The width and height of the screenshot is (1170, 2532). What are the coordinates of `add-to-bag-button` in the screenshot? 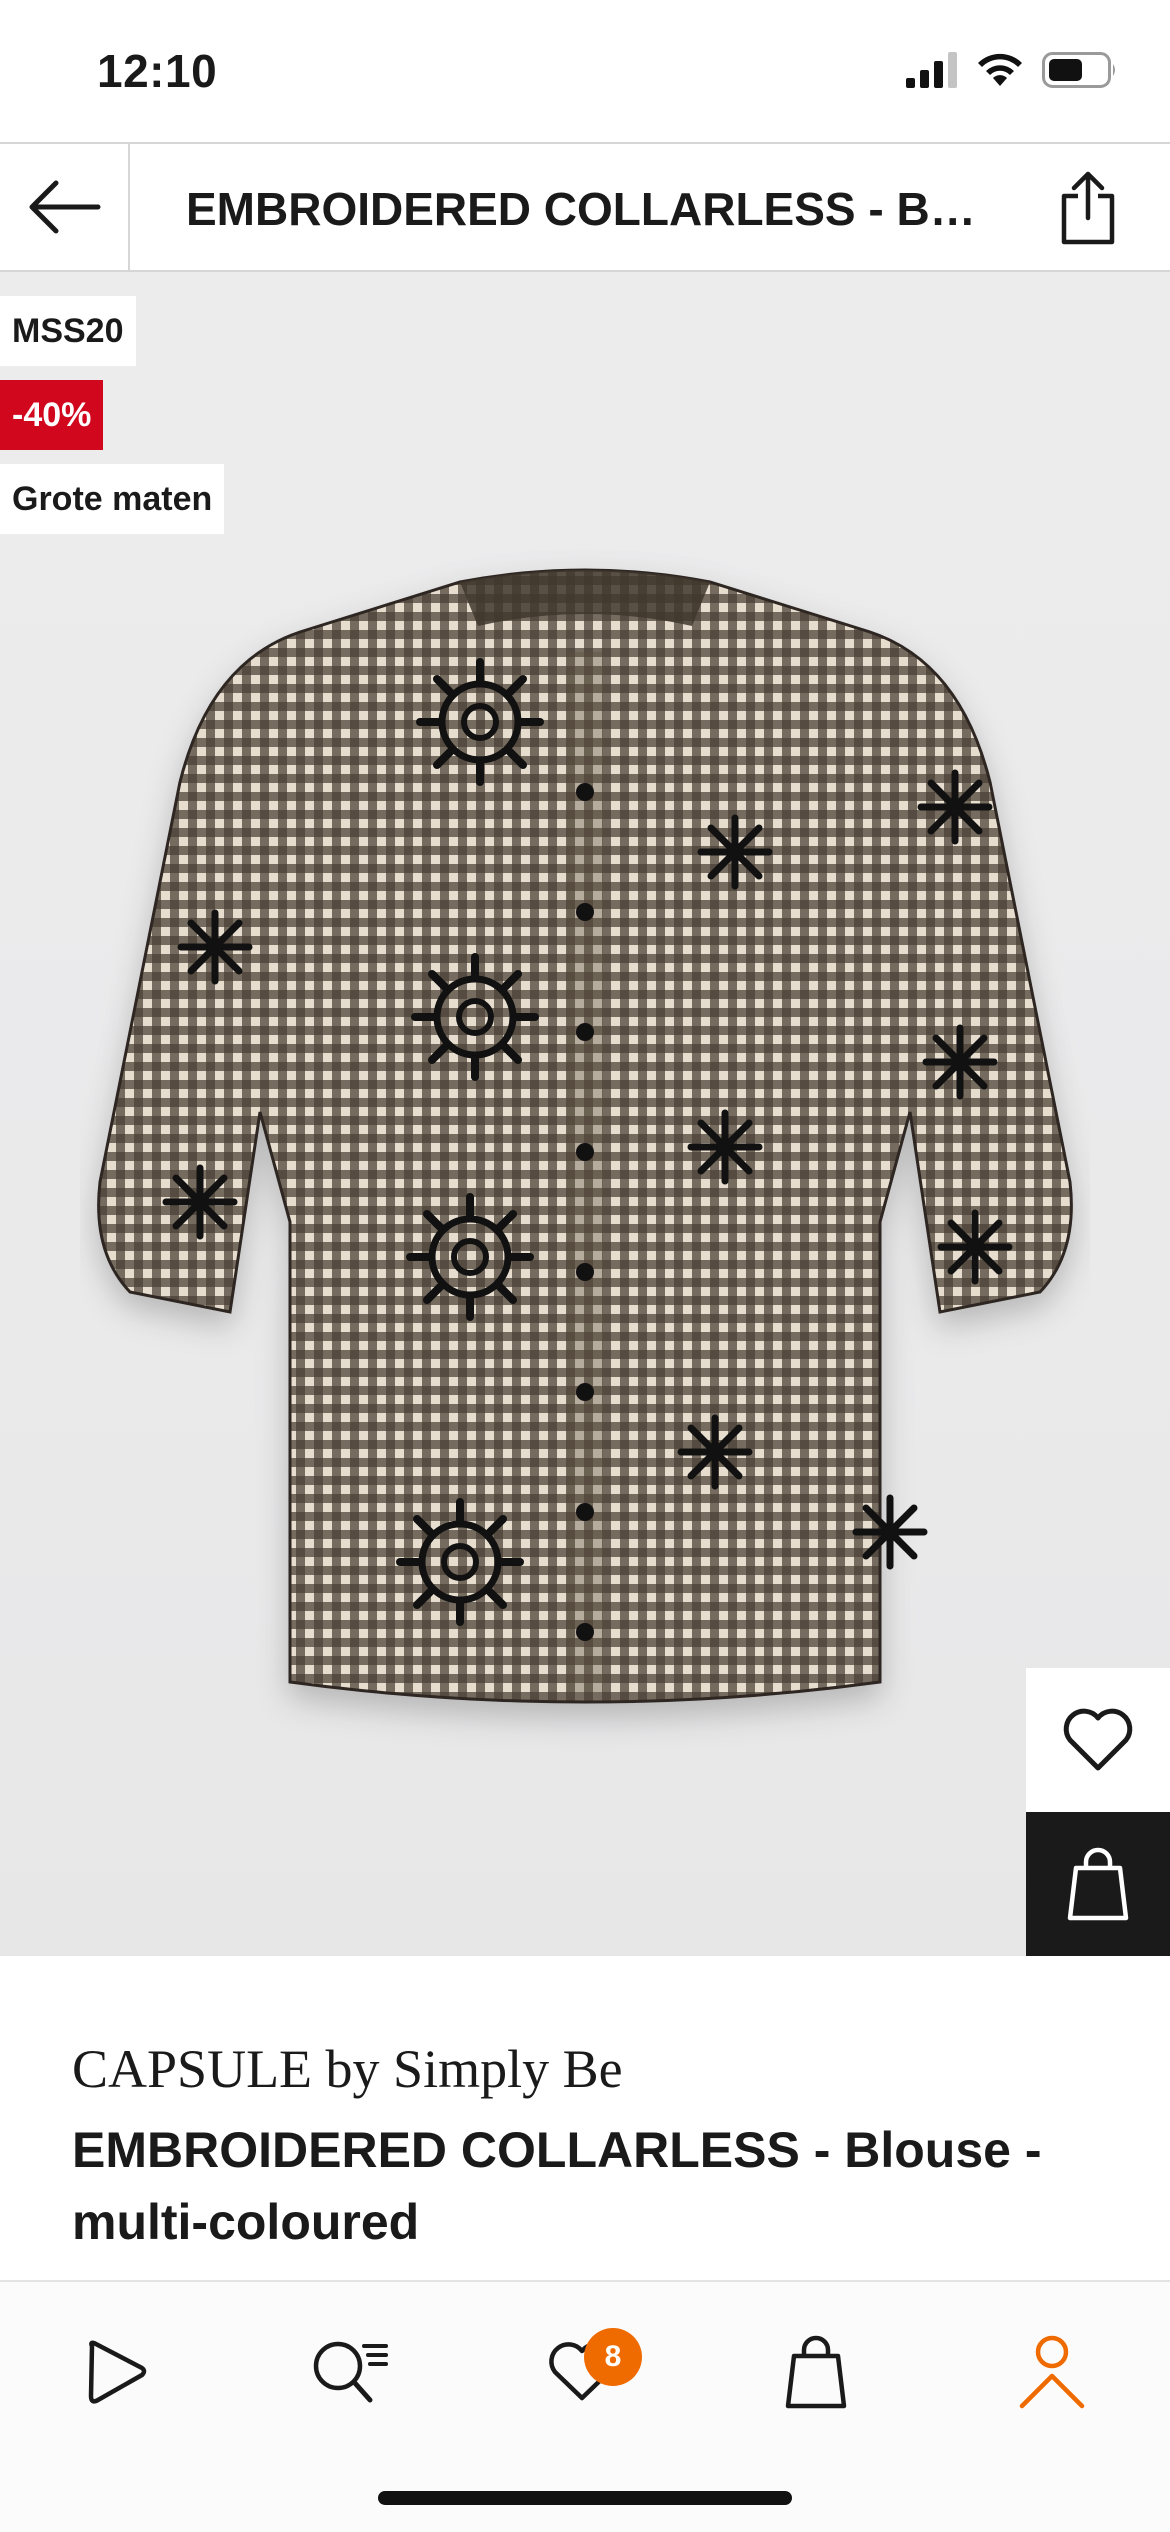 It's located at (1098, 1884).